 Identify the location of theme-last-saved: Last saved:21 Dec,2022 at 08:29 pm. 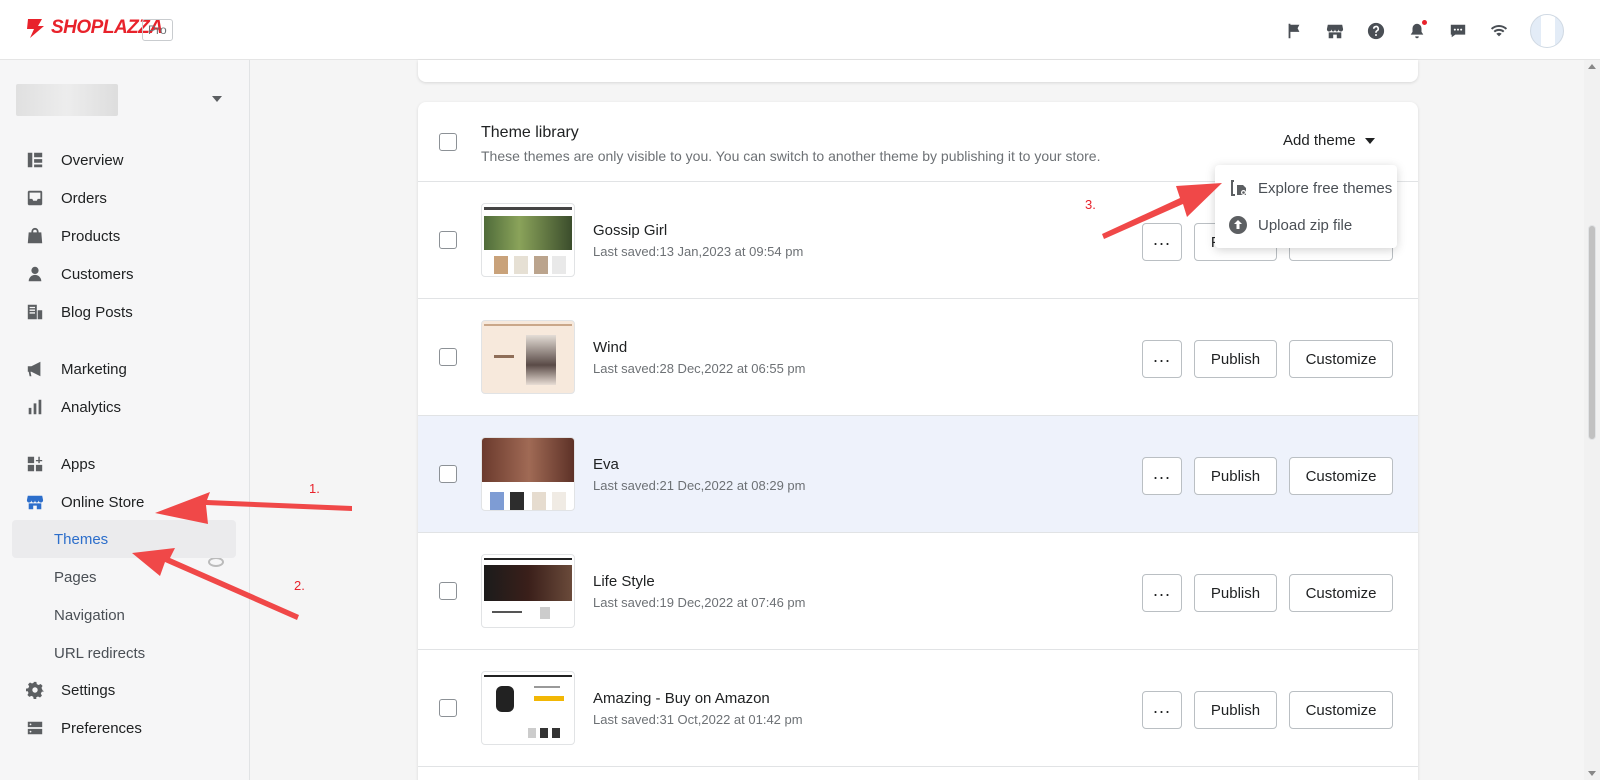
(699, 485).